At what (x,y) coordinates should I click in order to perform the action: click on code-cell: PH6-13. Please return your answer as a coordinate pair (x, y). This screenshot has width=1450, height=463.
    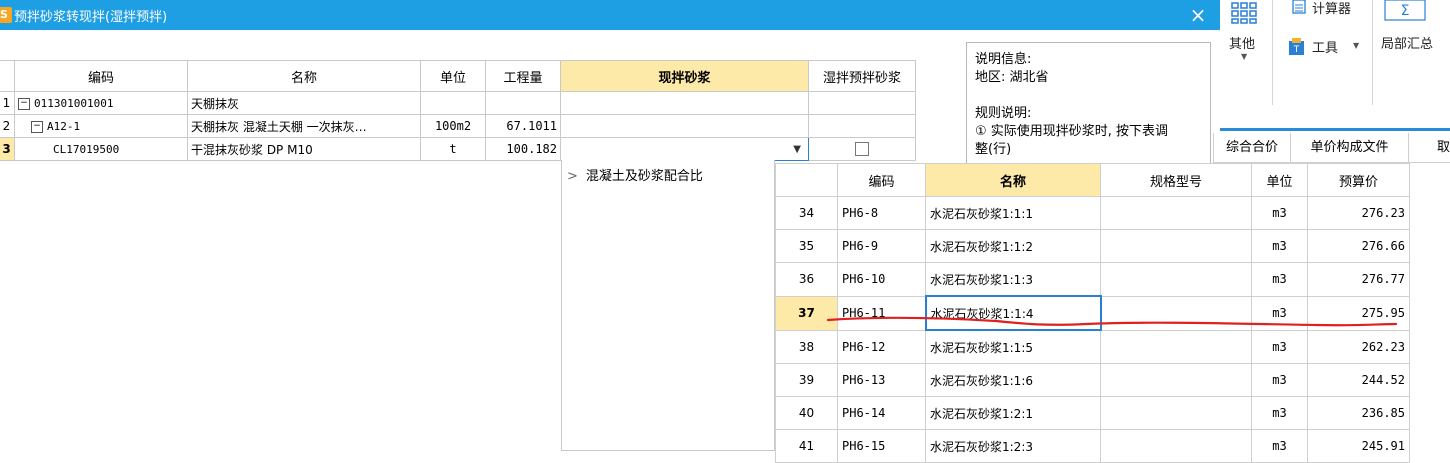
    Looking at the image, I should click on (881, 380).